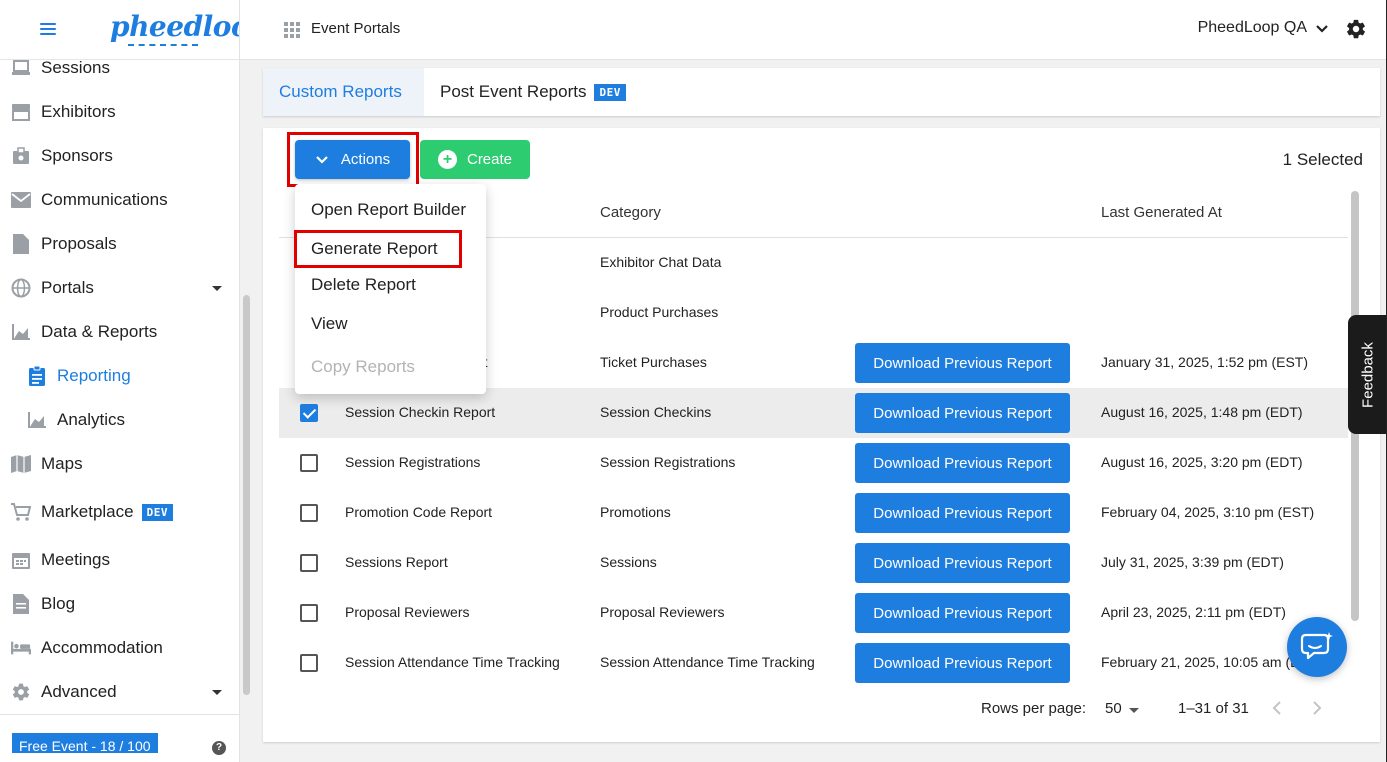 The image size is (1387, 762). Describe the element at coordinates (99, 331) in the screenshot. I see `sidebar-item-label: Data & Reports` at that location.